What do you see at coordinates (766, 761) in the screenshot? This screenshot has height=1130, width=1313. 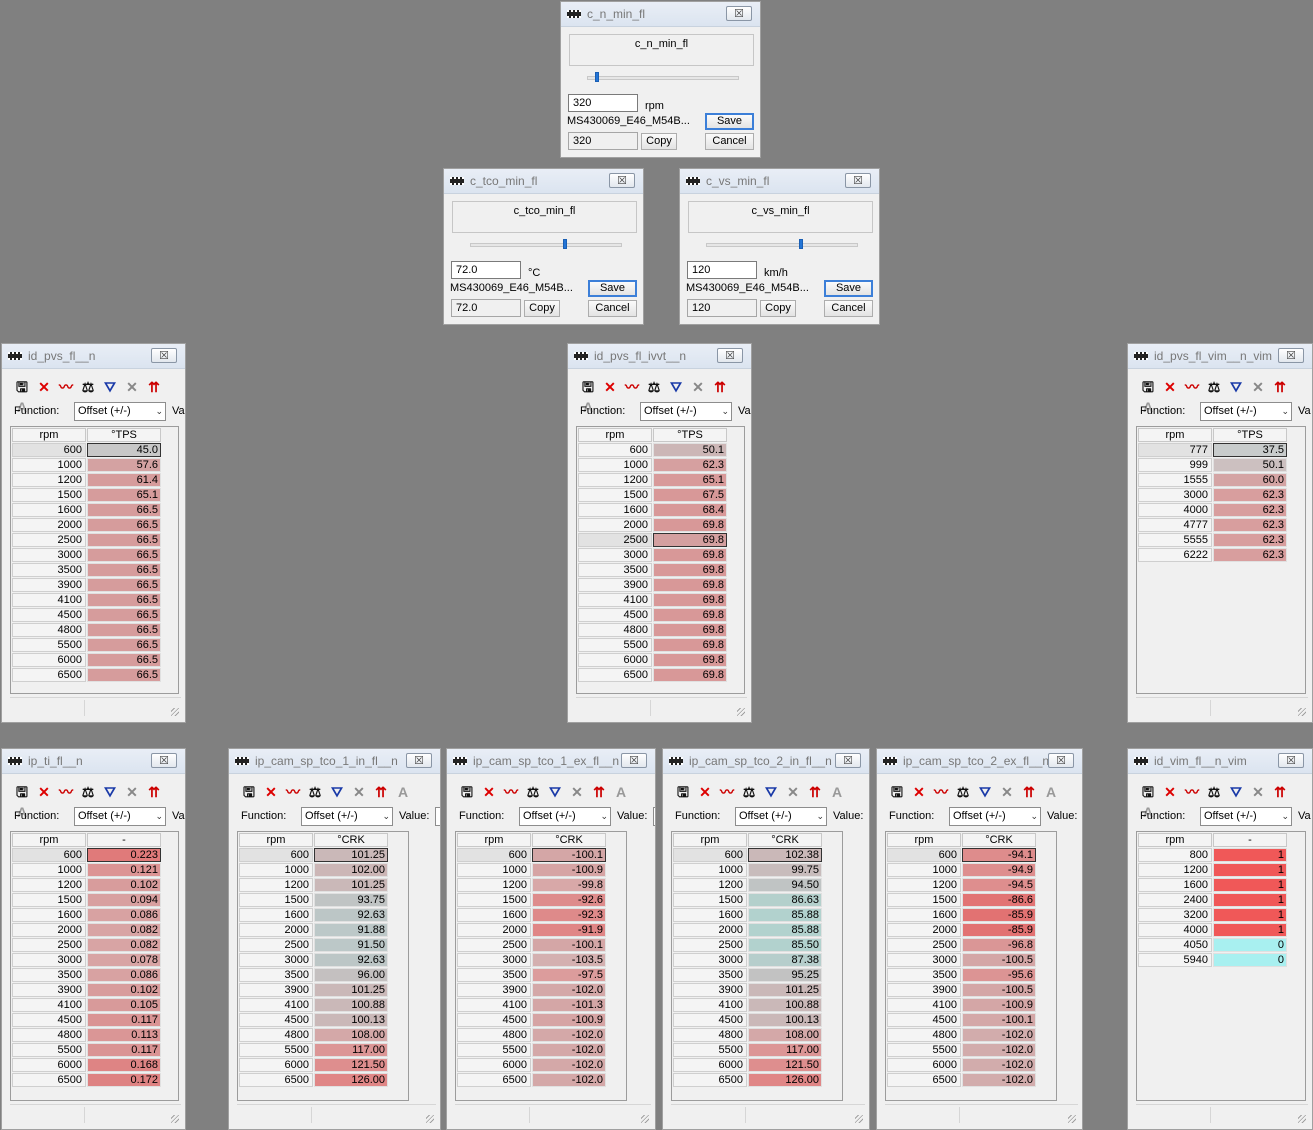 I see `title-bar: ip_cam_sp_tco_2_in_fl__n ☒` at bounding box center [766, 761].